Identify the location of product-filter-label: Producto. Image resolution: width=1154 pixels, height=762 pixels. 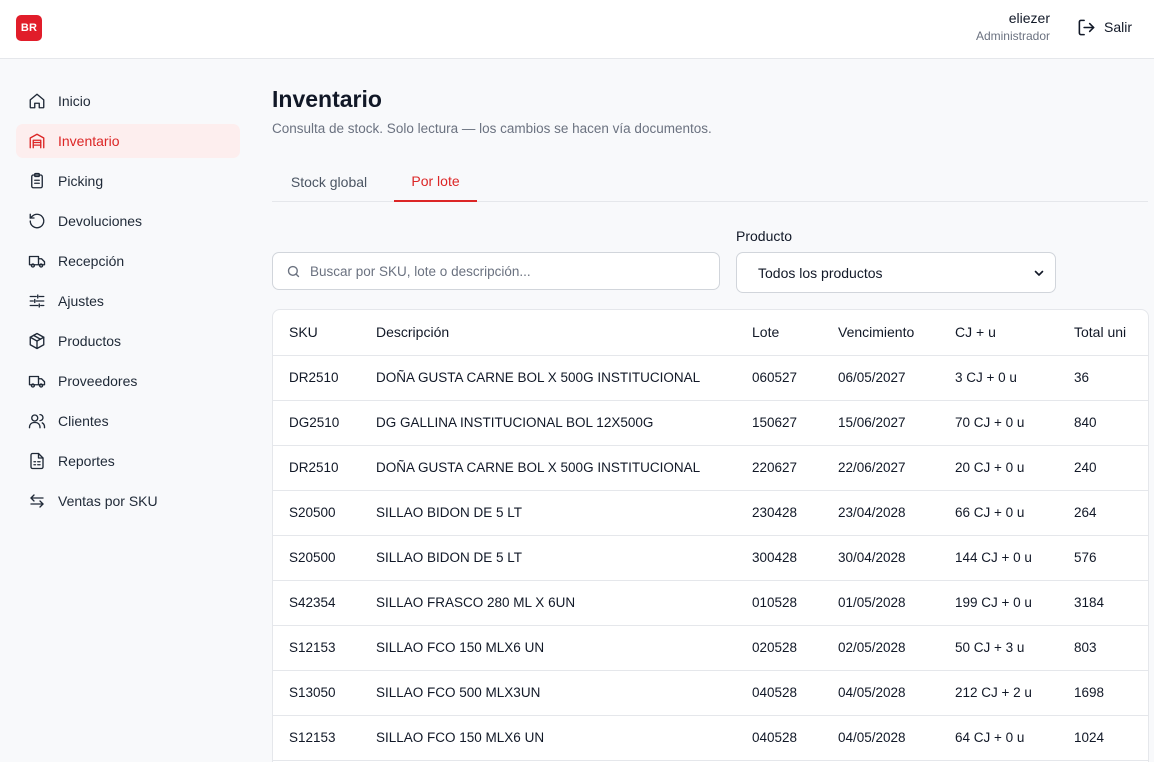
(764, 236).